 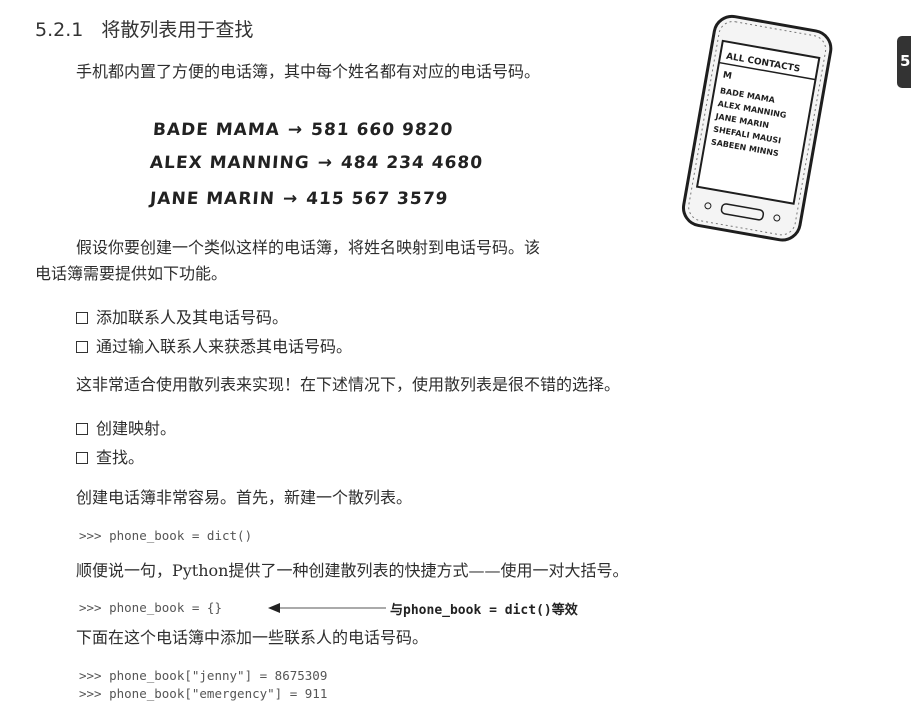 What do you see at coordinates (377, 199) in the screenshot?
I see `handwritten-number: 415 567 3579` at bounding box center [377, 199].